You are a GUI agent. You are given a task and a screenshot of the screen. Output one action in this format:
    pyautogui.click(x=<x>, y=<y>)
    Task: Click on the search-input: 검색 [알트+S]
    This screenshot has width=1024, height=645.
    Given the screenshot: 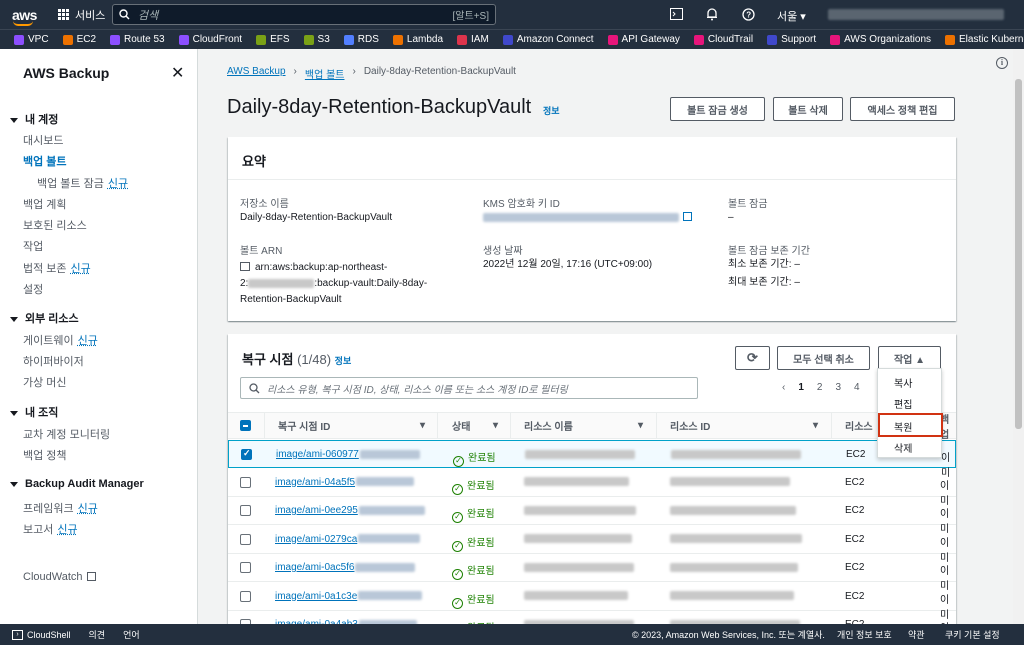 What is the action you would take?
    pyautogui.click(x=304, y=14)
    